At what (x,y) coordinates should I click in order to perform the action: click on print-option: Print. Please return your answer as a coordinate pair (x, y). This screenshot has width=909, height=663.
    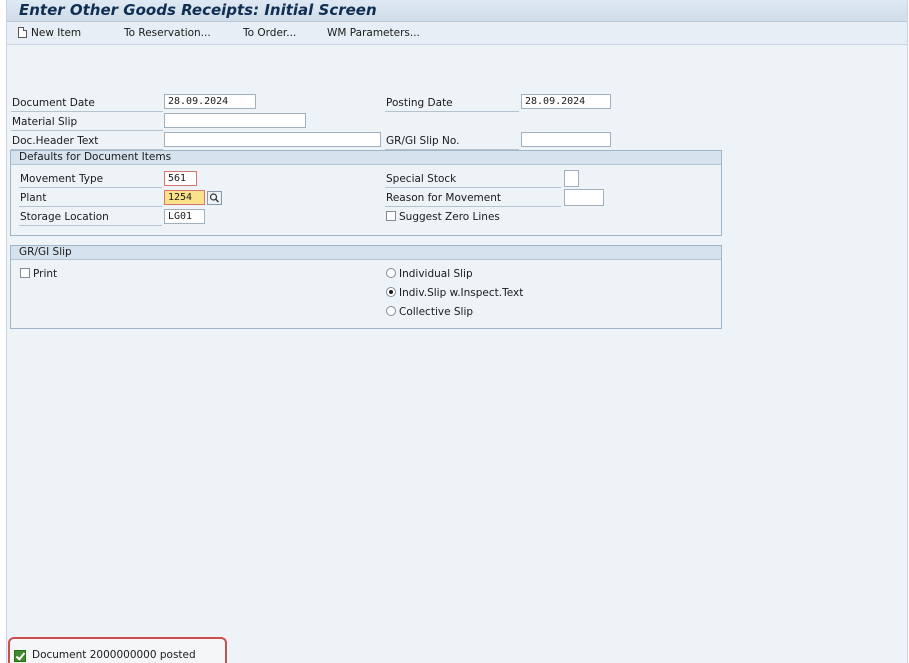
    Looking at the image, I should click on (38, 274).